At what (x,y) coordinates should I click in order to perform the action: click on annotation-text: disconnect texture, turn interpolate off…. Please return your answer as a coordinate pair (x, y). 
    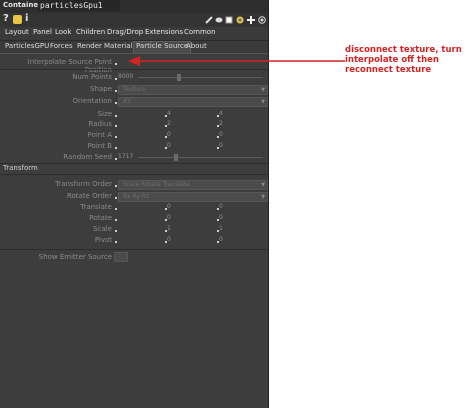
    Looking at the image, I should click on (403, 60).